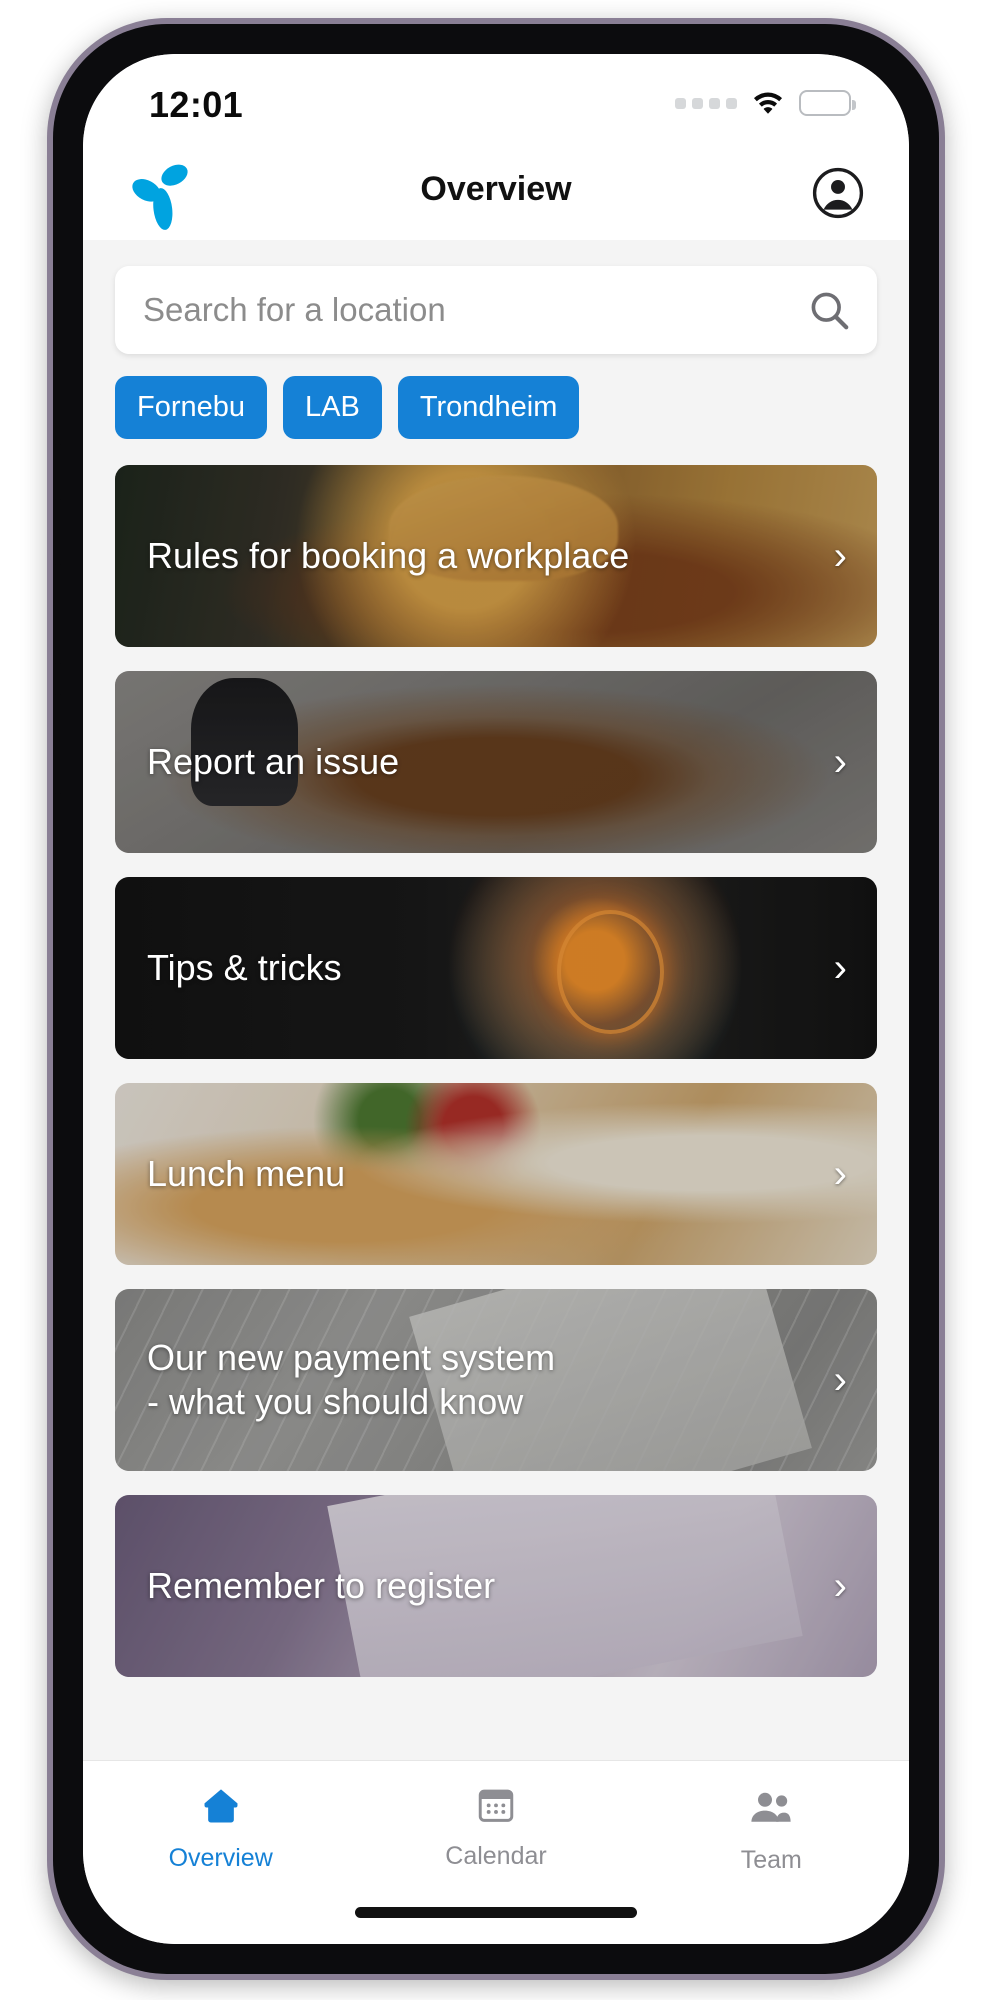 The image size is (992, 2000). What do you see at coordinates (771, 1809) in the screenshot?
I see `people-icon` at bounding box center [771, 1809].